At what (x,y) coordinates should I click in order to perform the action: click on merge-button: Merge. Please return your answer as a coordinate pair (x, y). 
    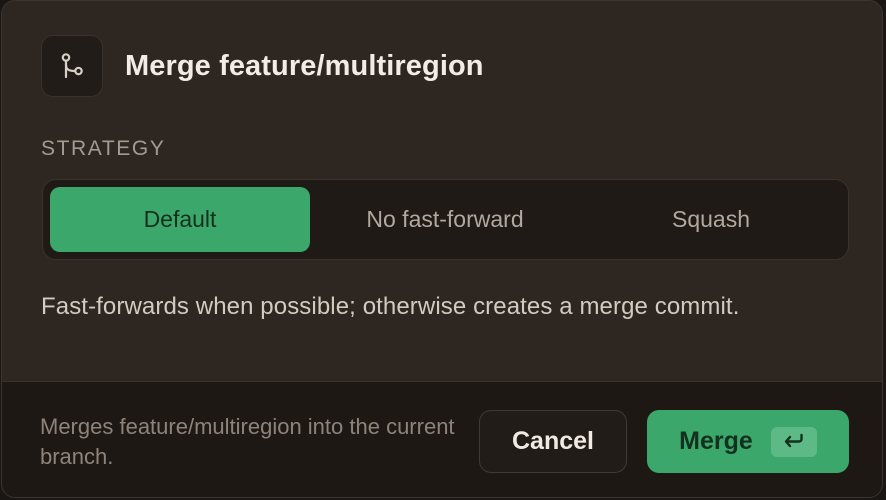
    Looking at the image, I should click on (748, 441).